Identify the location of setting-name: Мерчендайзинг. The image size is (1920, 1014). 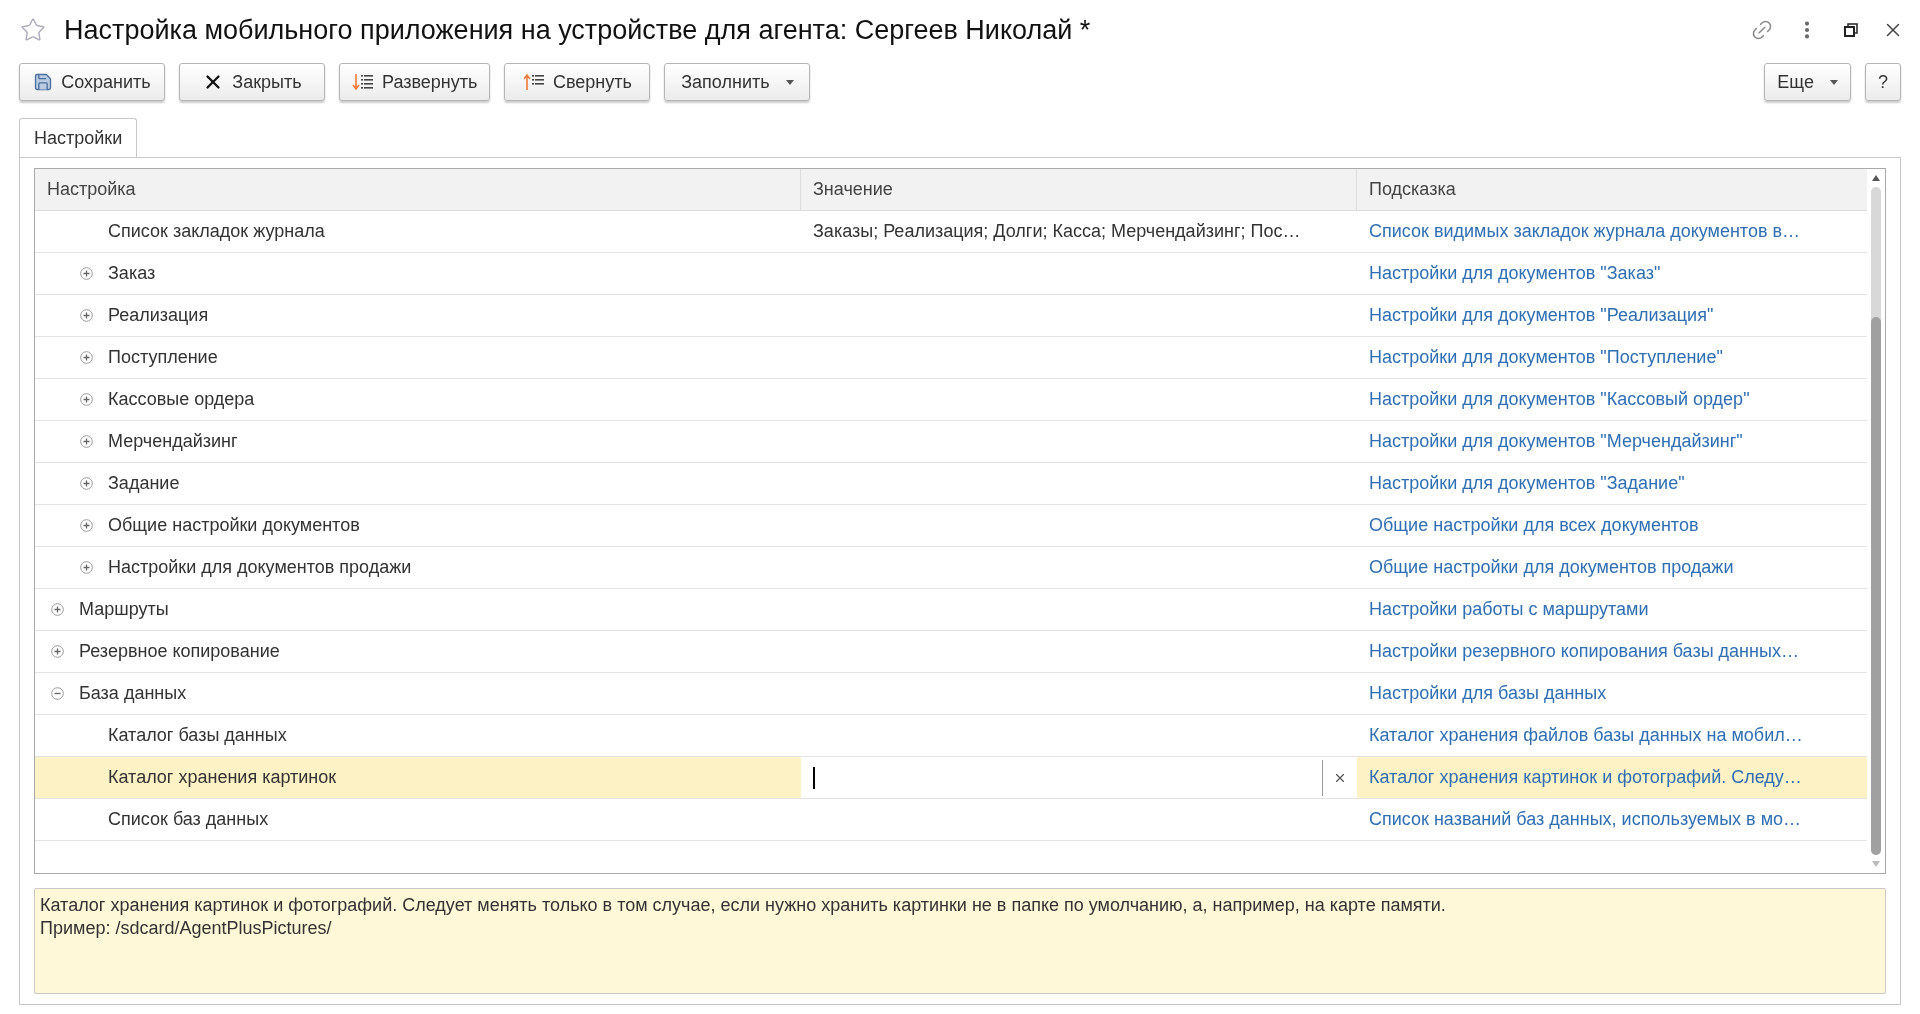
(173, 441).